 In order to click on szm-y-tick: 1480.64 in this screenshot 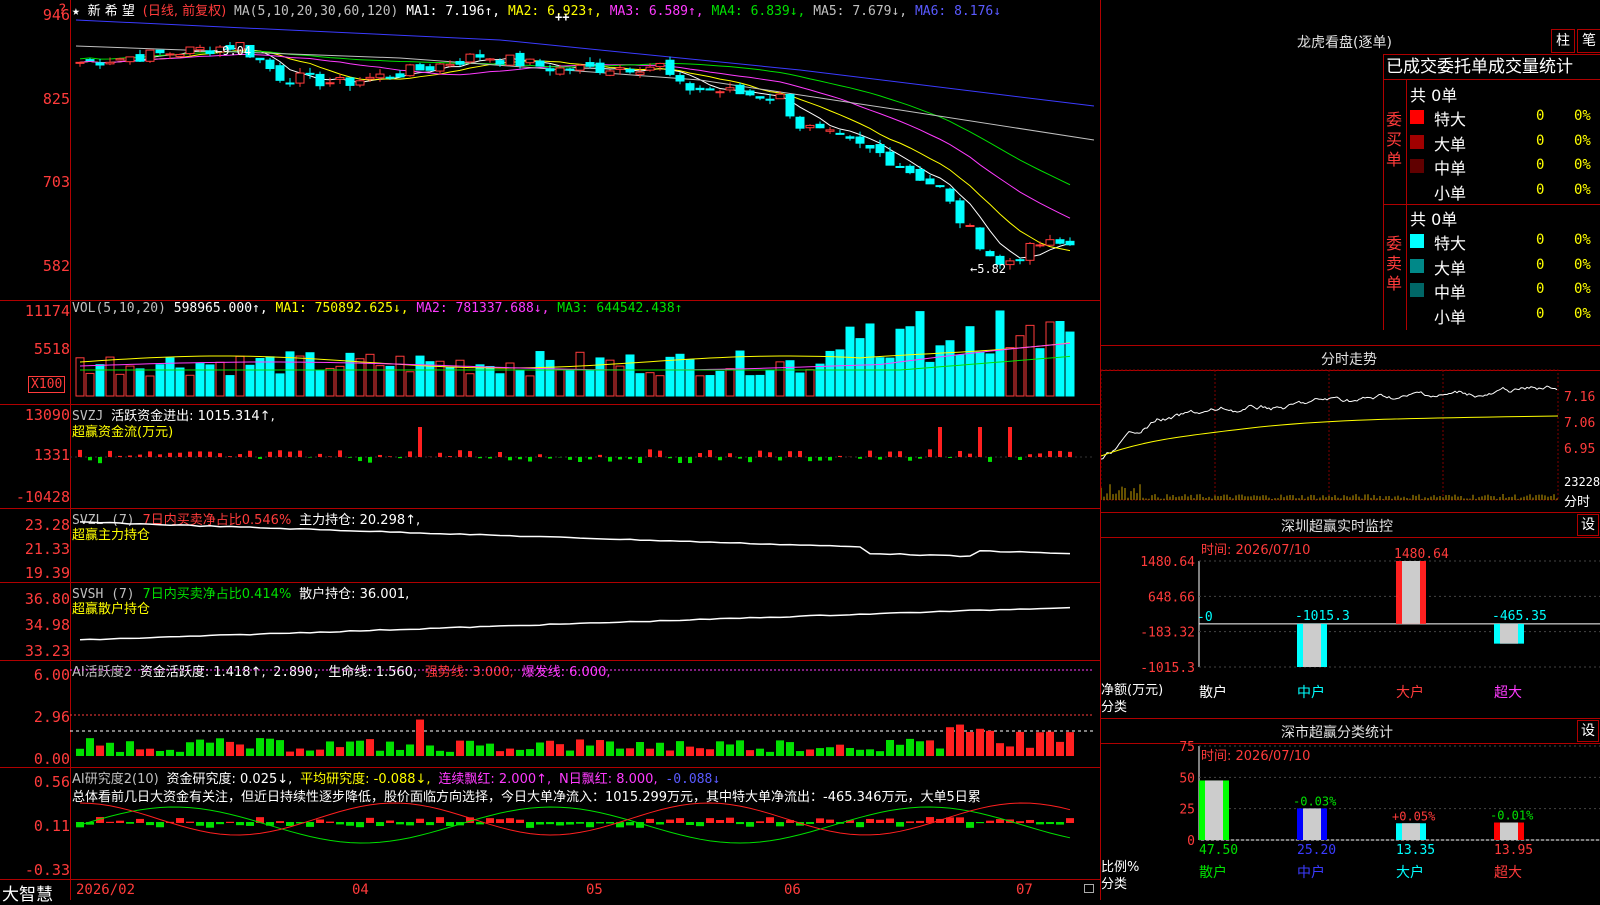, I will do `click(1167, 562)`.